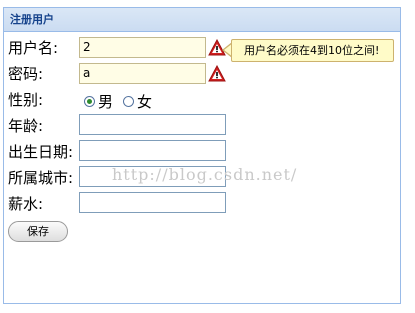 This screenshot has height=313, width=415. What do you see at coordinates (152, 202) in the screenshot?
I see `salary-field` at bounding box center [152, 202].